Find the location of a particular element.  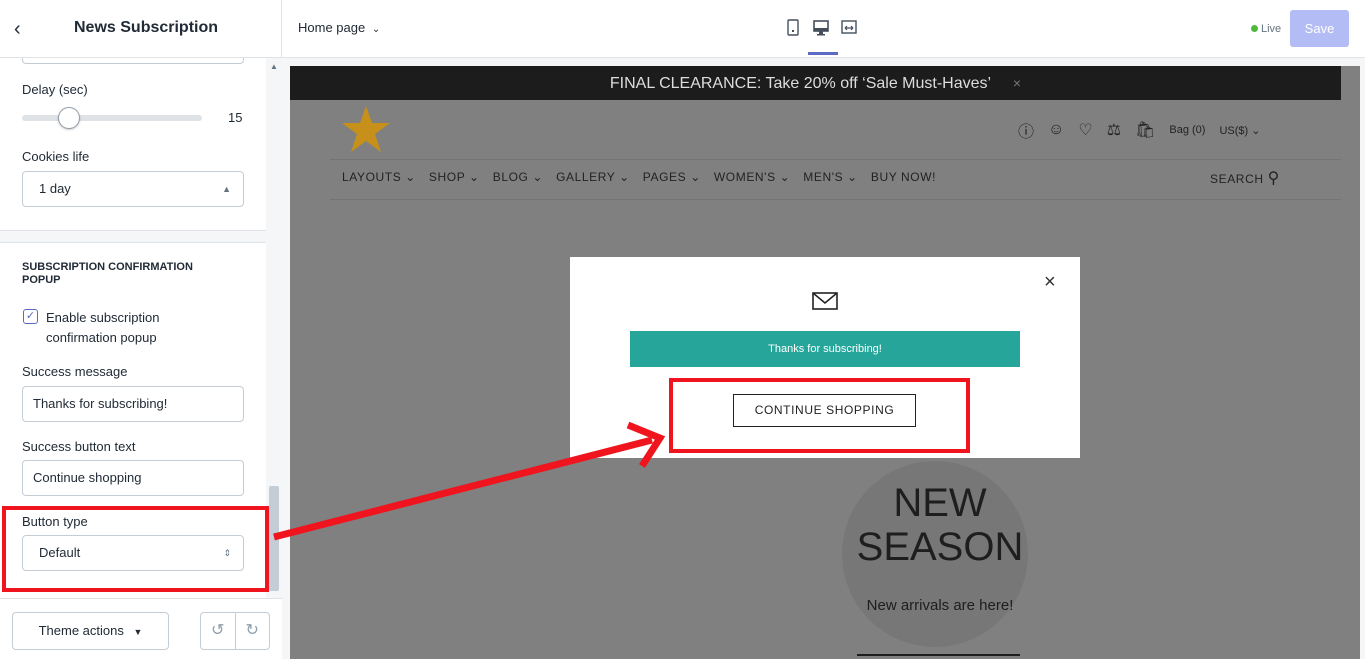

cookies-life-label: Cookies life is located at coordinates (56, 156).